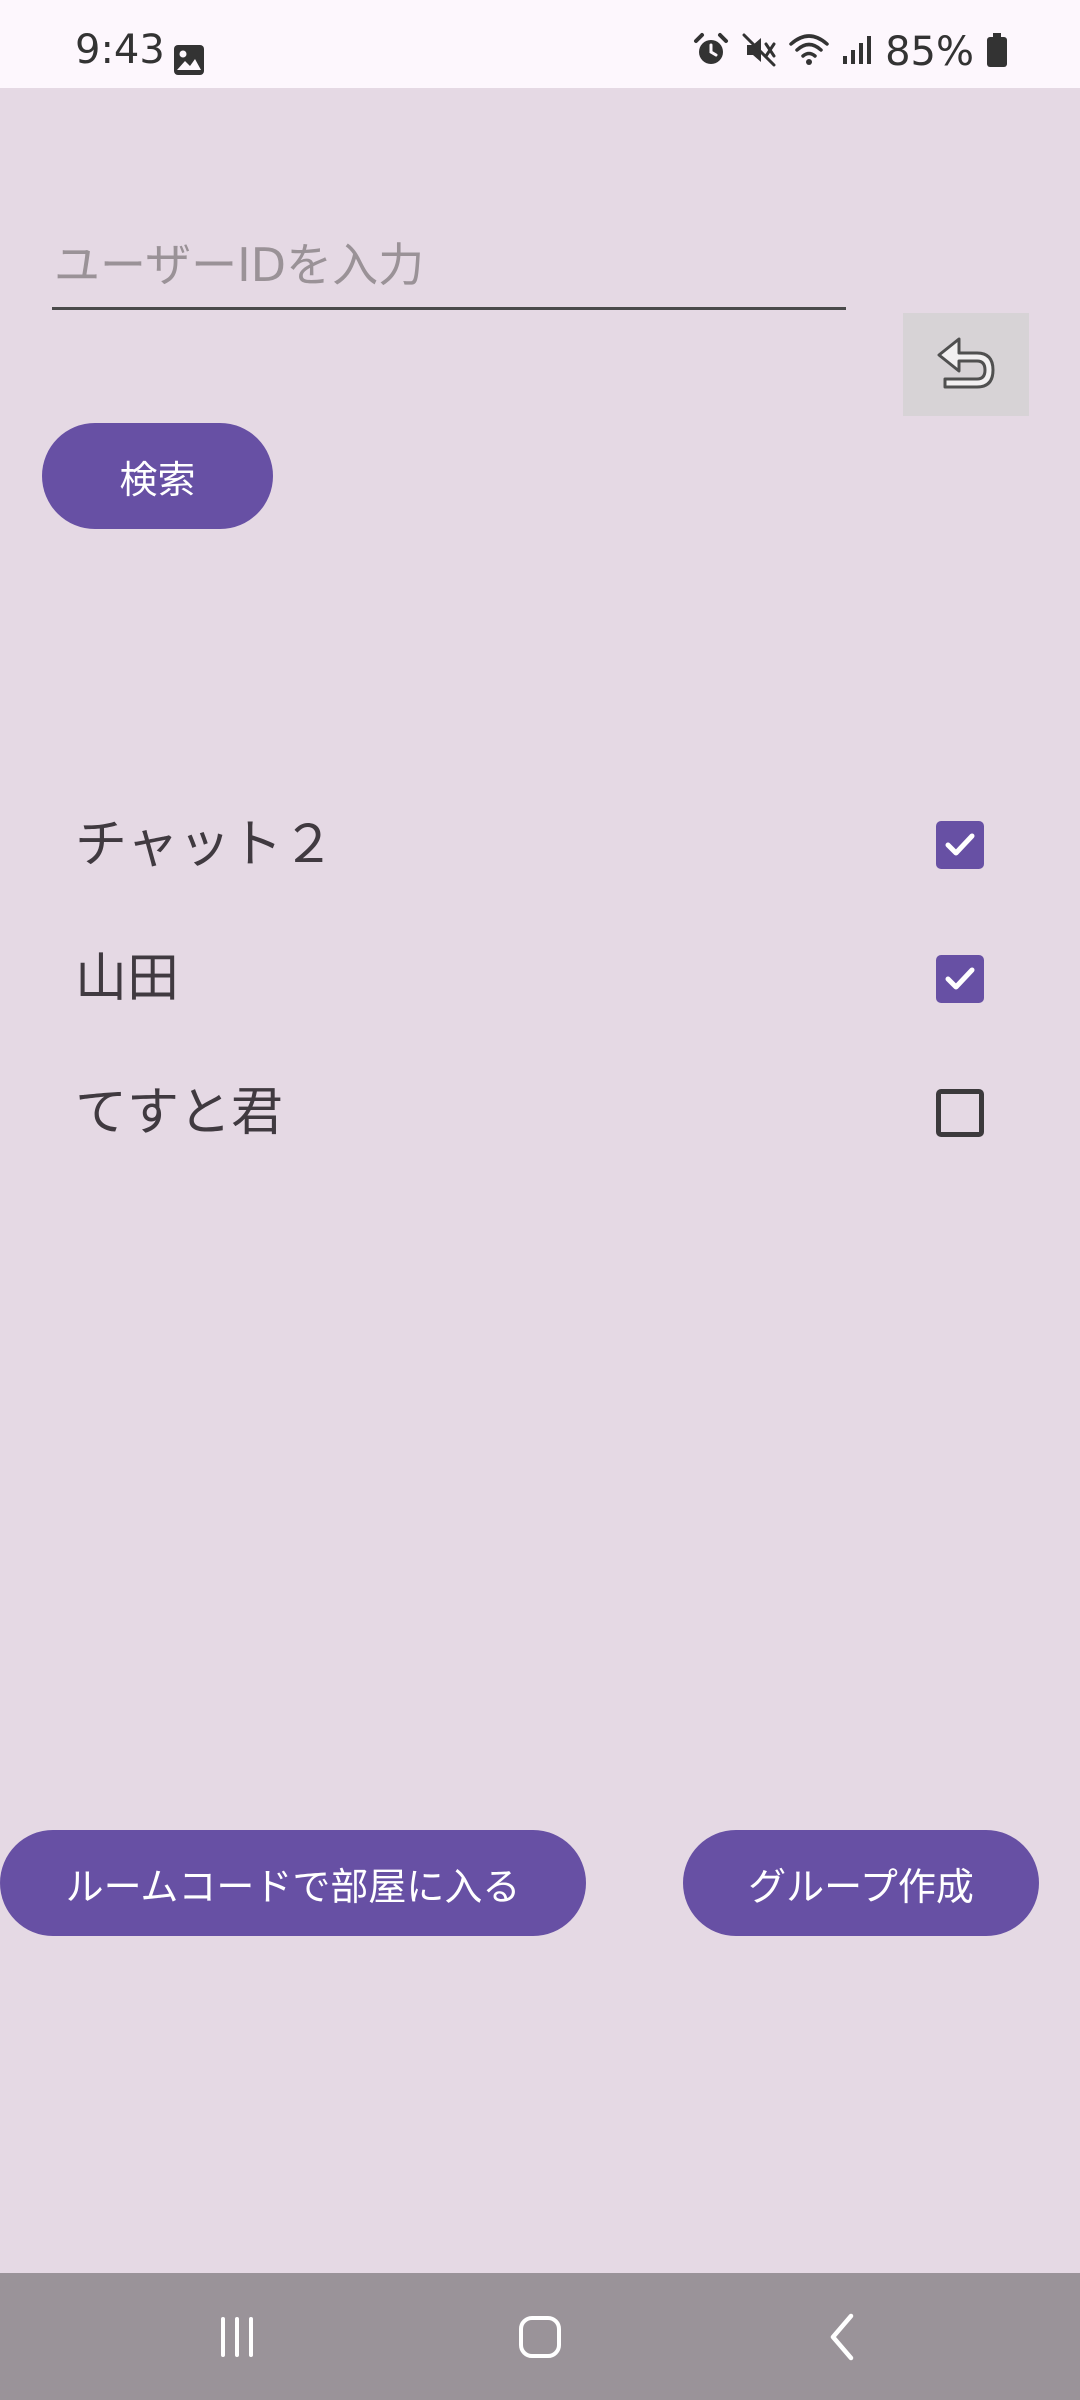  Describe the element at coordinates (540, 845) in the screenshot. I see `list-item: チャット２` at that location.